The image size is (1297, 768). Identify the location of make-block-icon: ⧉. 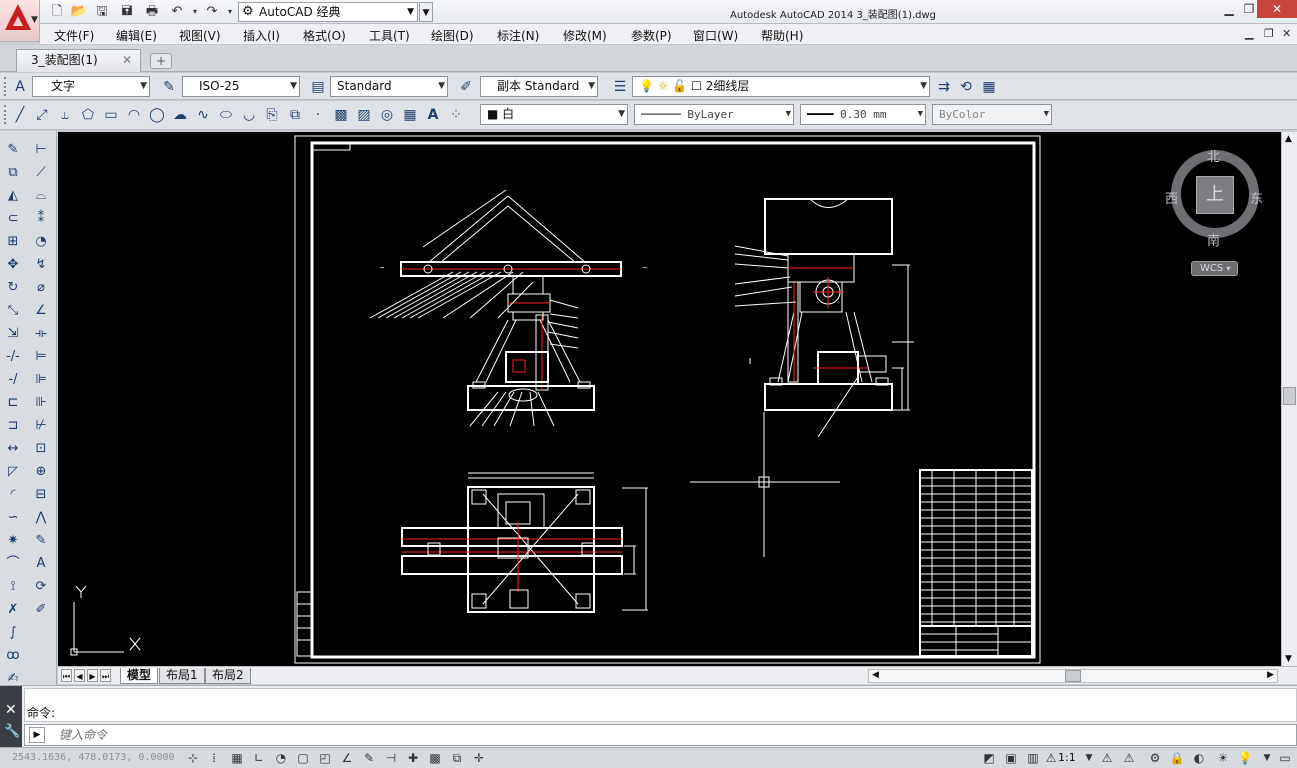
(295, 115).